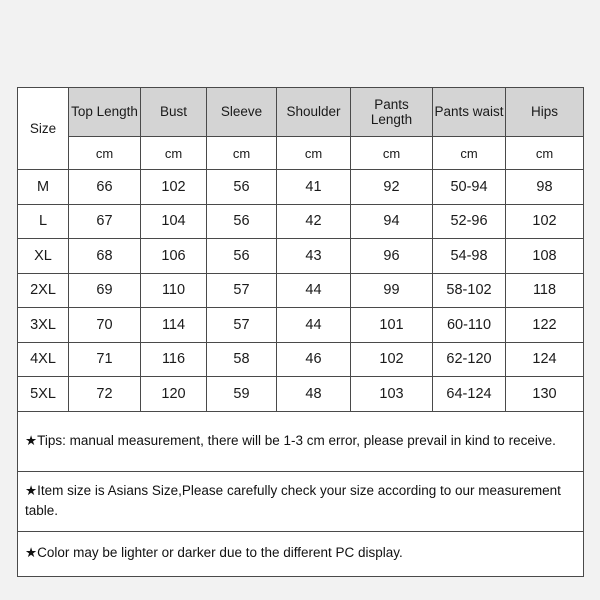 The image size is (600, 600). I want to click on cell-shoulder: 42, so click(313, 221).